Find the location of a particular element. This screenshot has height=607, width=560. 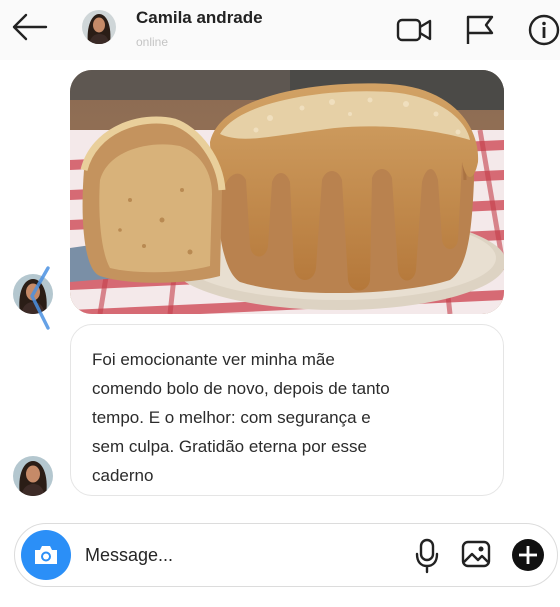

contact-name: Camila andrade is located at coordinates (199, 18).